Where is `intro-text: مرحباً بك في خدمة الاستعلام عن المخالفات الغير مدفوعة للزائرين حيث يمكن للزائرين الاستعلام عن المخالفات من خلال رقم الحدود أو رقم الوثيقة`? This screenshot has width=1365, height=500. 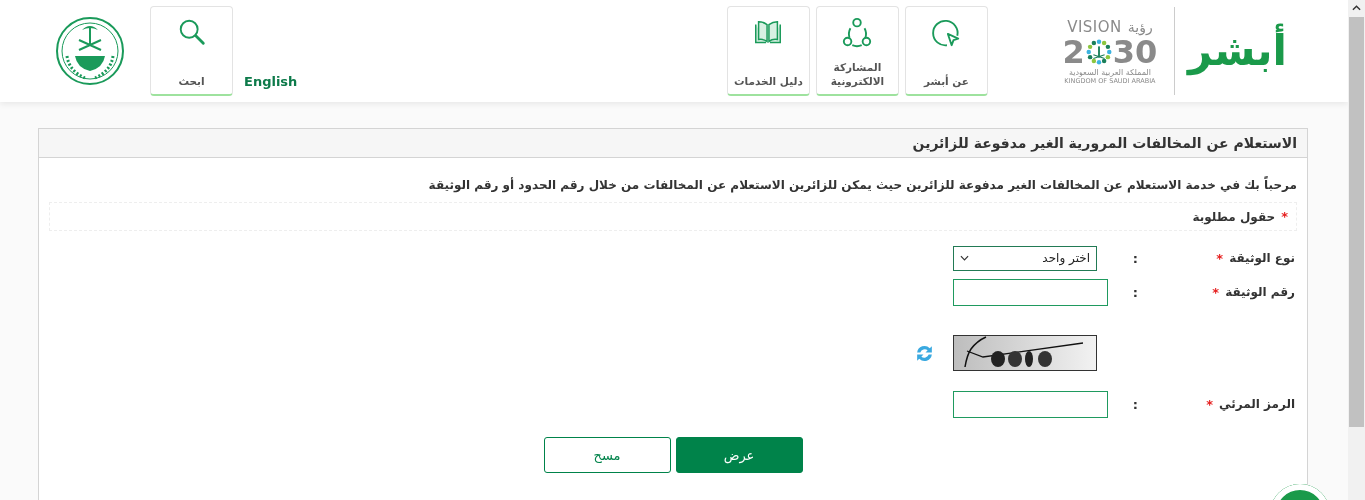
intro-text: مرحباً بك في خدمة الاستعلام عن المخالفات الغير مدفوعة للزائرين حيث يمكن للزائرين الاستعلام عن المخالفات من خلال رقم الحدود أو رقم الوثيقة is located at coordinates (862, 185).